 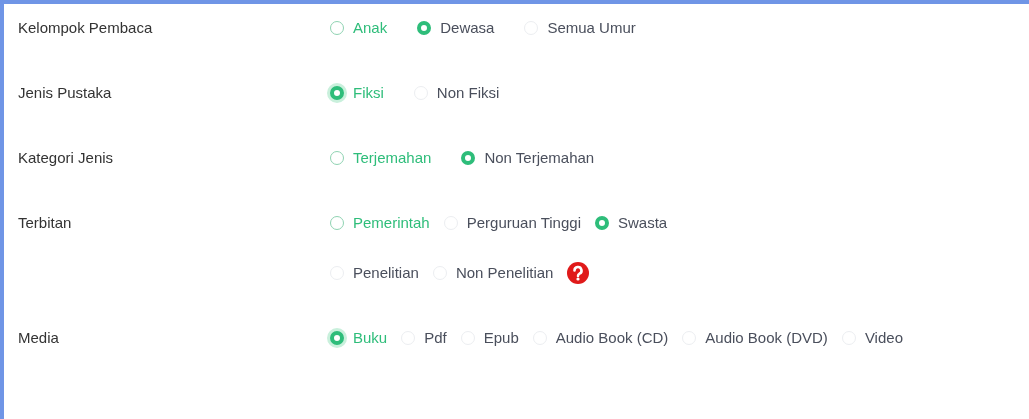 What do you see at coordinates (66, 158) in the screenshot?
I see `field-label: Kategori Jenis` at bounding box center [66, 158].